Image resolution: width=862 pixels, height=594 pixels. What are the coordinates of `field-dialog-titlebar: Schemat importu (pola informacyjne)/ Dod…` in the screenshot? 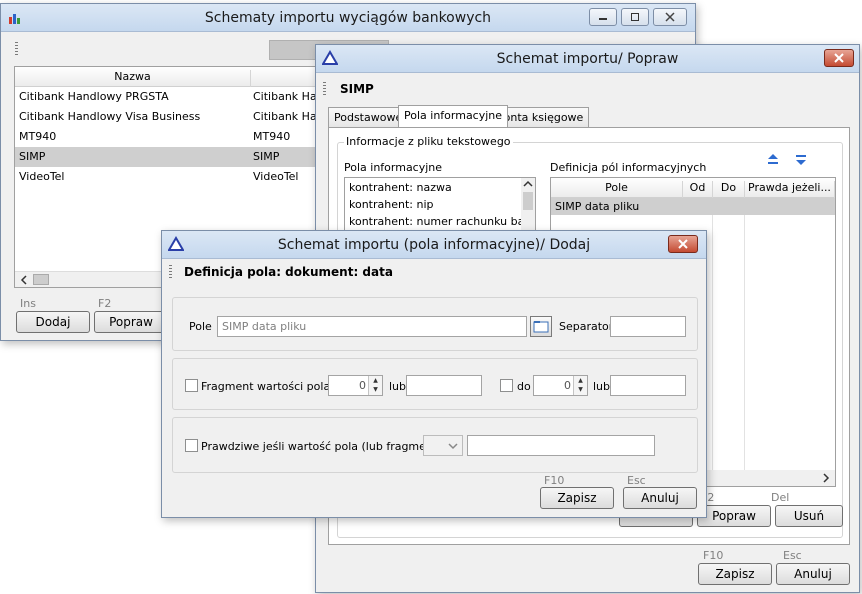 It's located at (434, 245).